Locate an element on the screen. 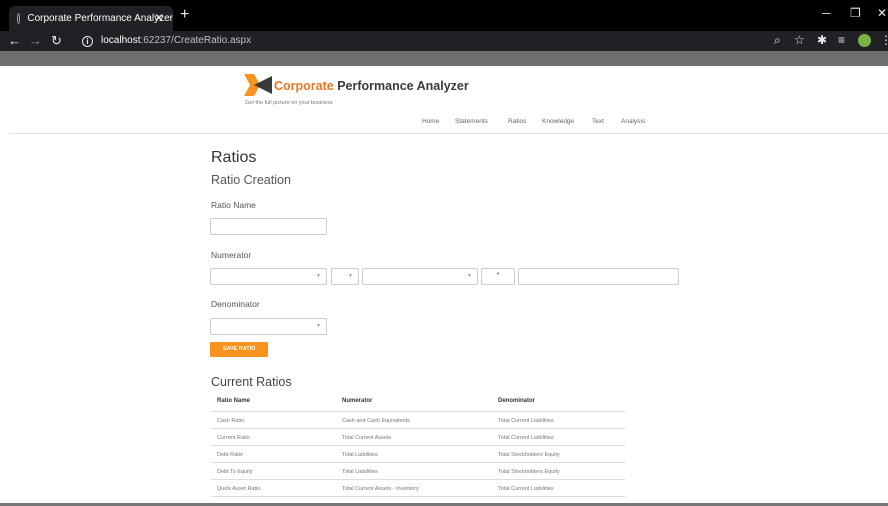 The image size is (888, 506). page-top-bar is located at coordinates (444, 58).